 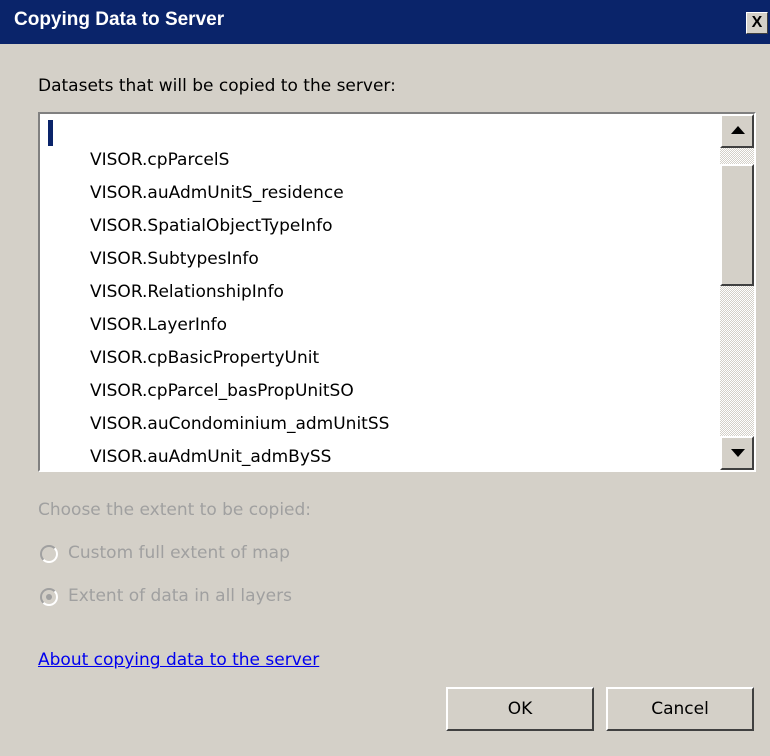 I want to click on ok-button: OK, so click(x=520, y=709).